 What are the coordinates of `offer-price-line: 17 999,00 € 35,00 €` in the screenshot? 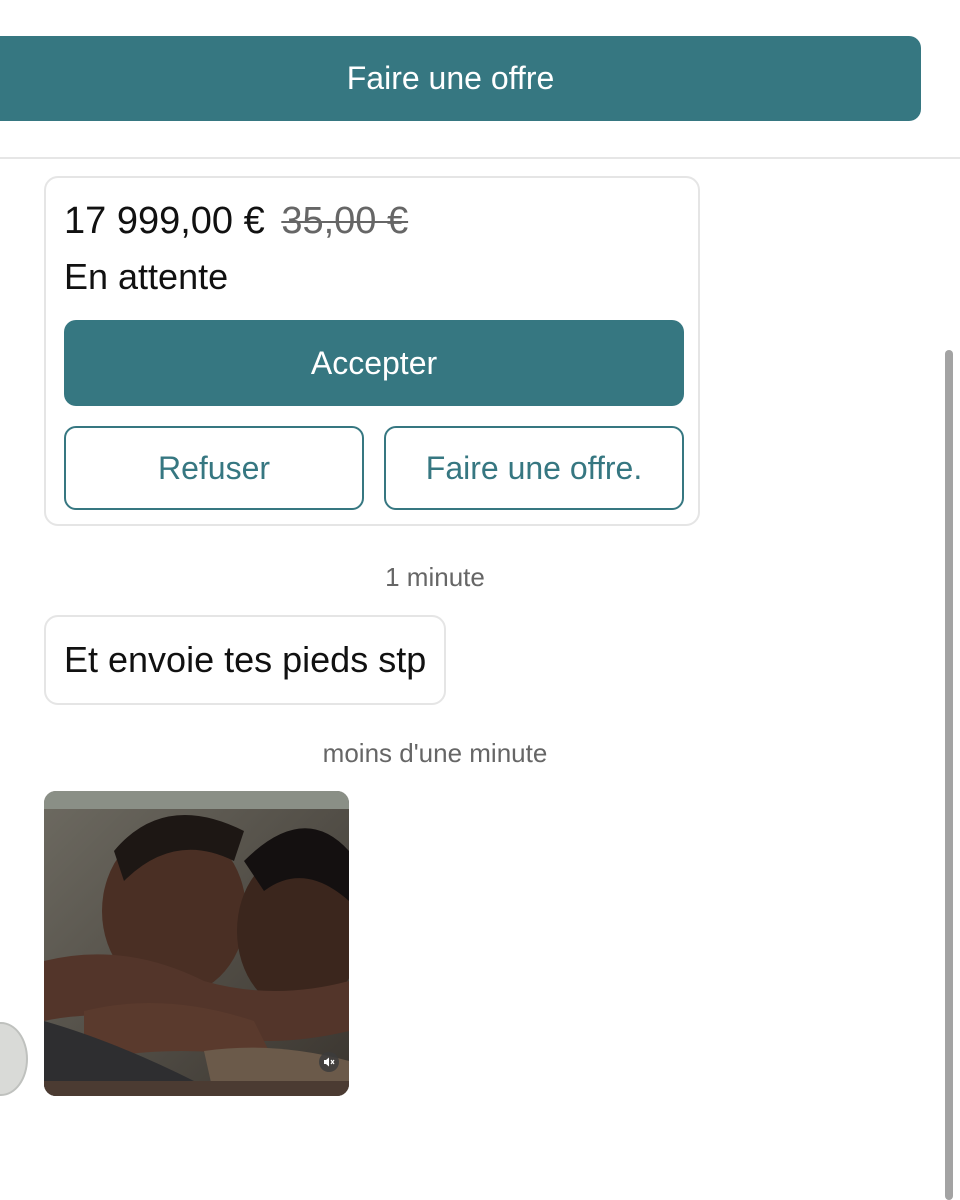 It's located at (236, 221).